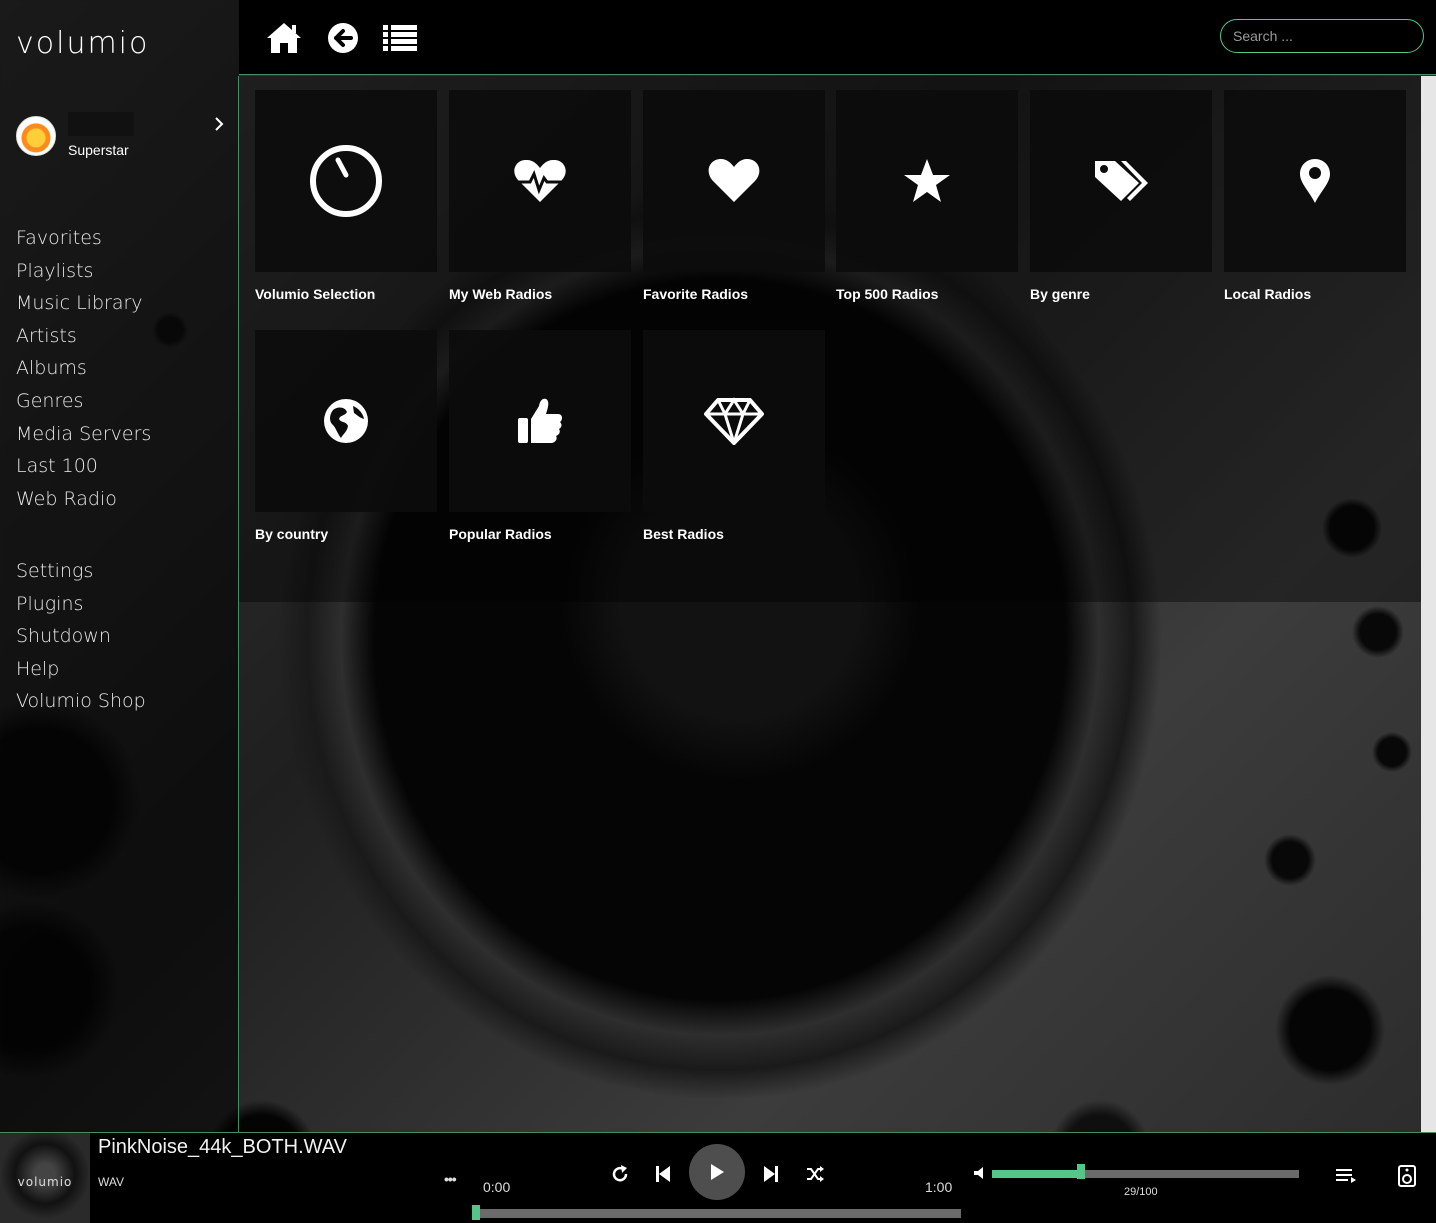 The width and height of the screenshot is (1436, 1223). I want to click on tags-icon, so click(1121, 181).